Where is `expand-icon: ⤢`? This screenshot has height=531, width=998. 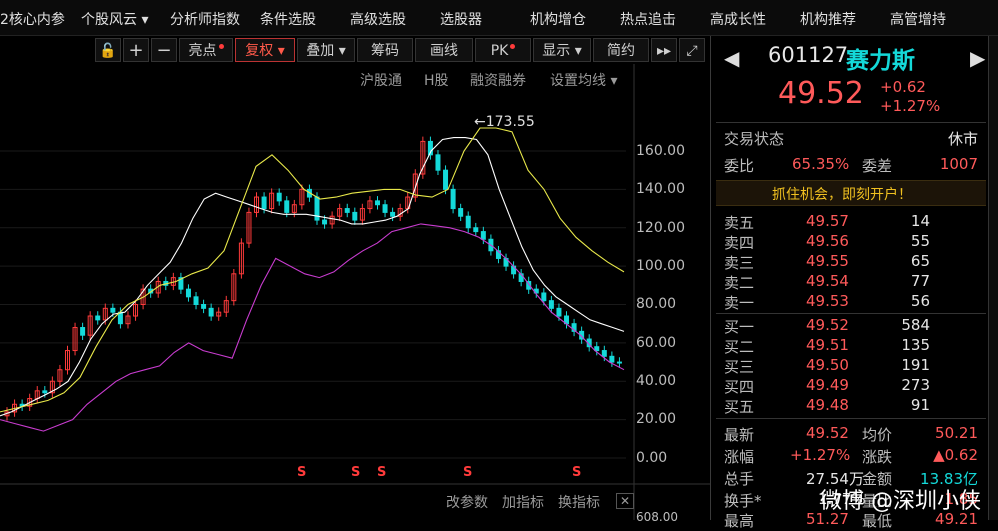 expand-icon: ⤢ is located at coordinates (692, 50).